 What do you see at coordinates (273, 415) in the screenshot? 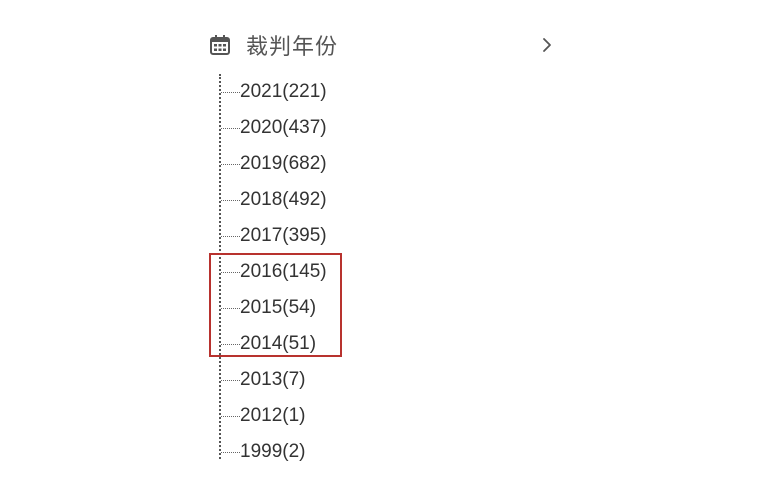
I see `year-label: 2012(1)` at bounding box center [273, 415].